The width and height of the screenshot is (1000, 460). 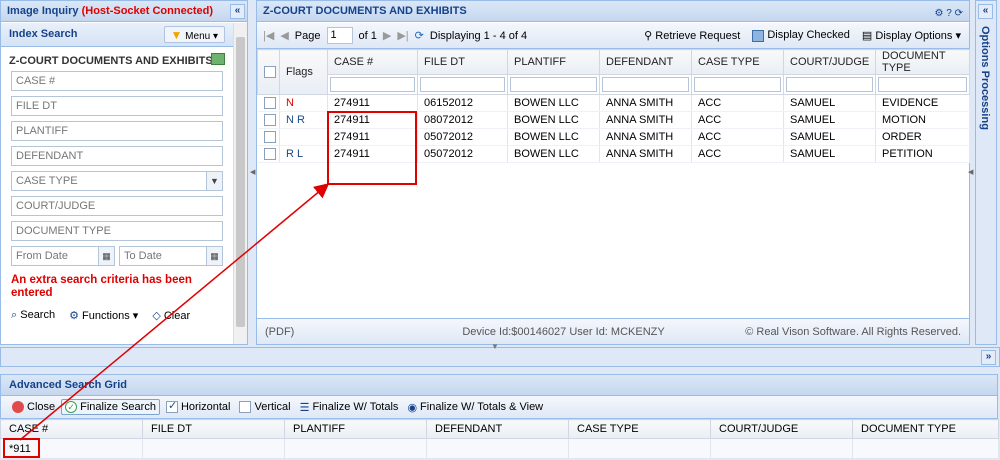 I want to click on filter-case-input, so click(x=372, y=84).